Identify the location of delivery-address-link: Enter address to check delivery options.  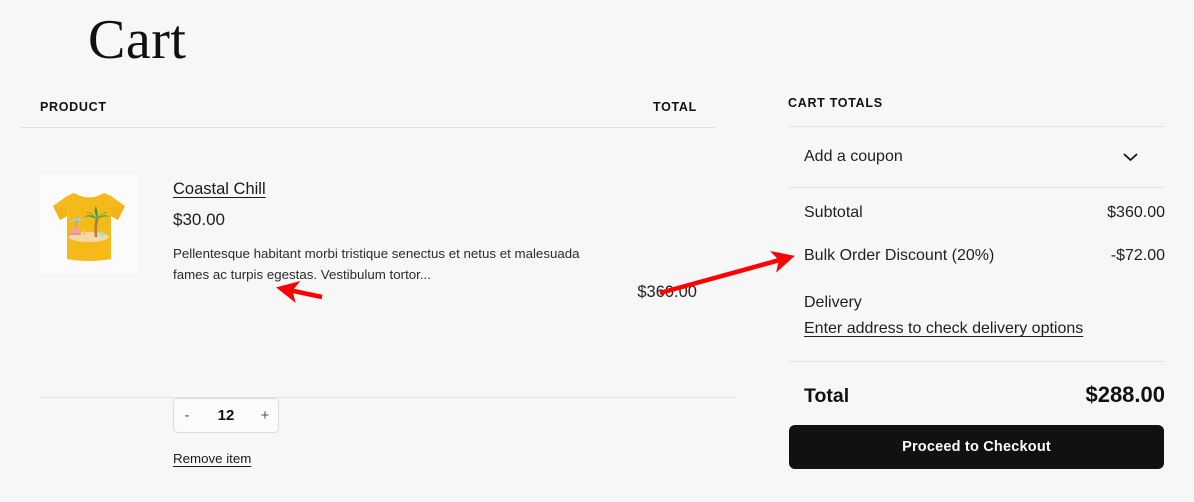
(943, 329).